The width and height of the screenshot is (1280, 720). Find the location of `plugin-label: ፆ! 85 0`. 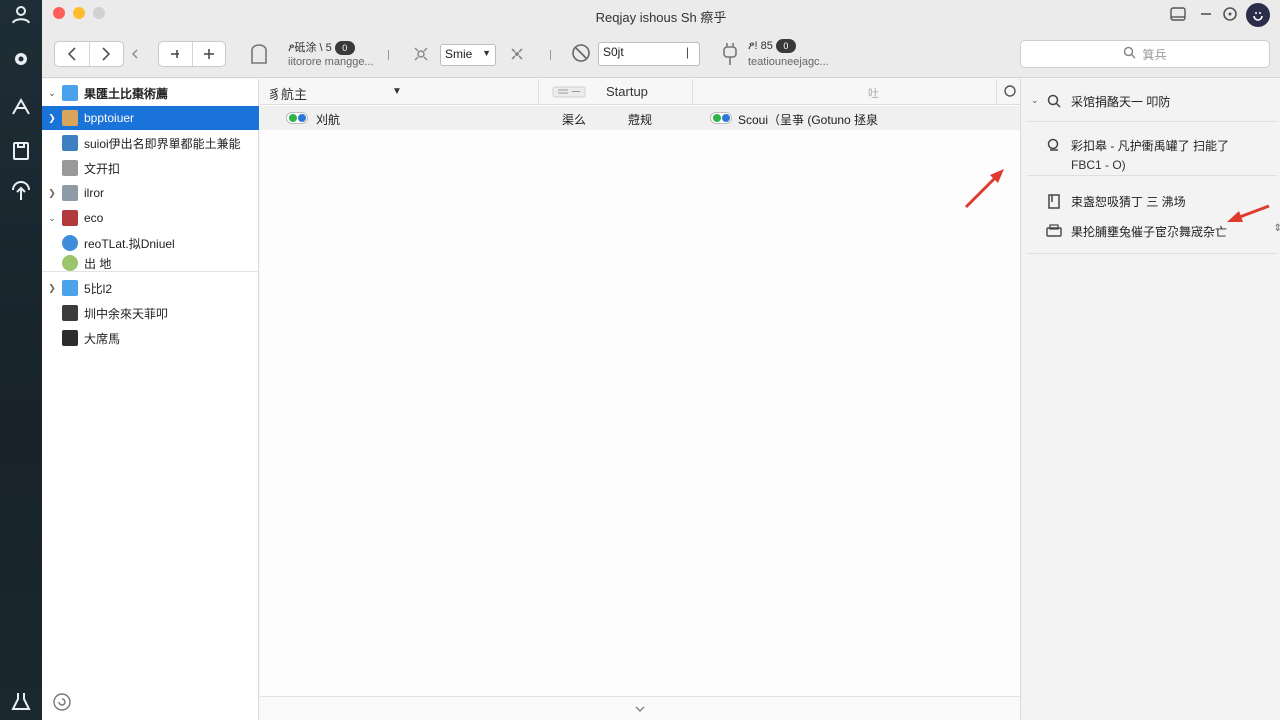

plugin-label: ፆ! 85 0 is located at coordinates (772, 46).